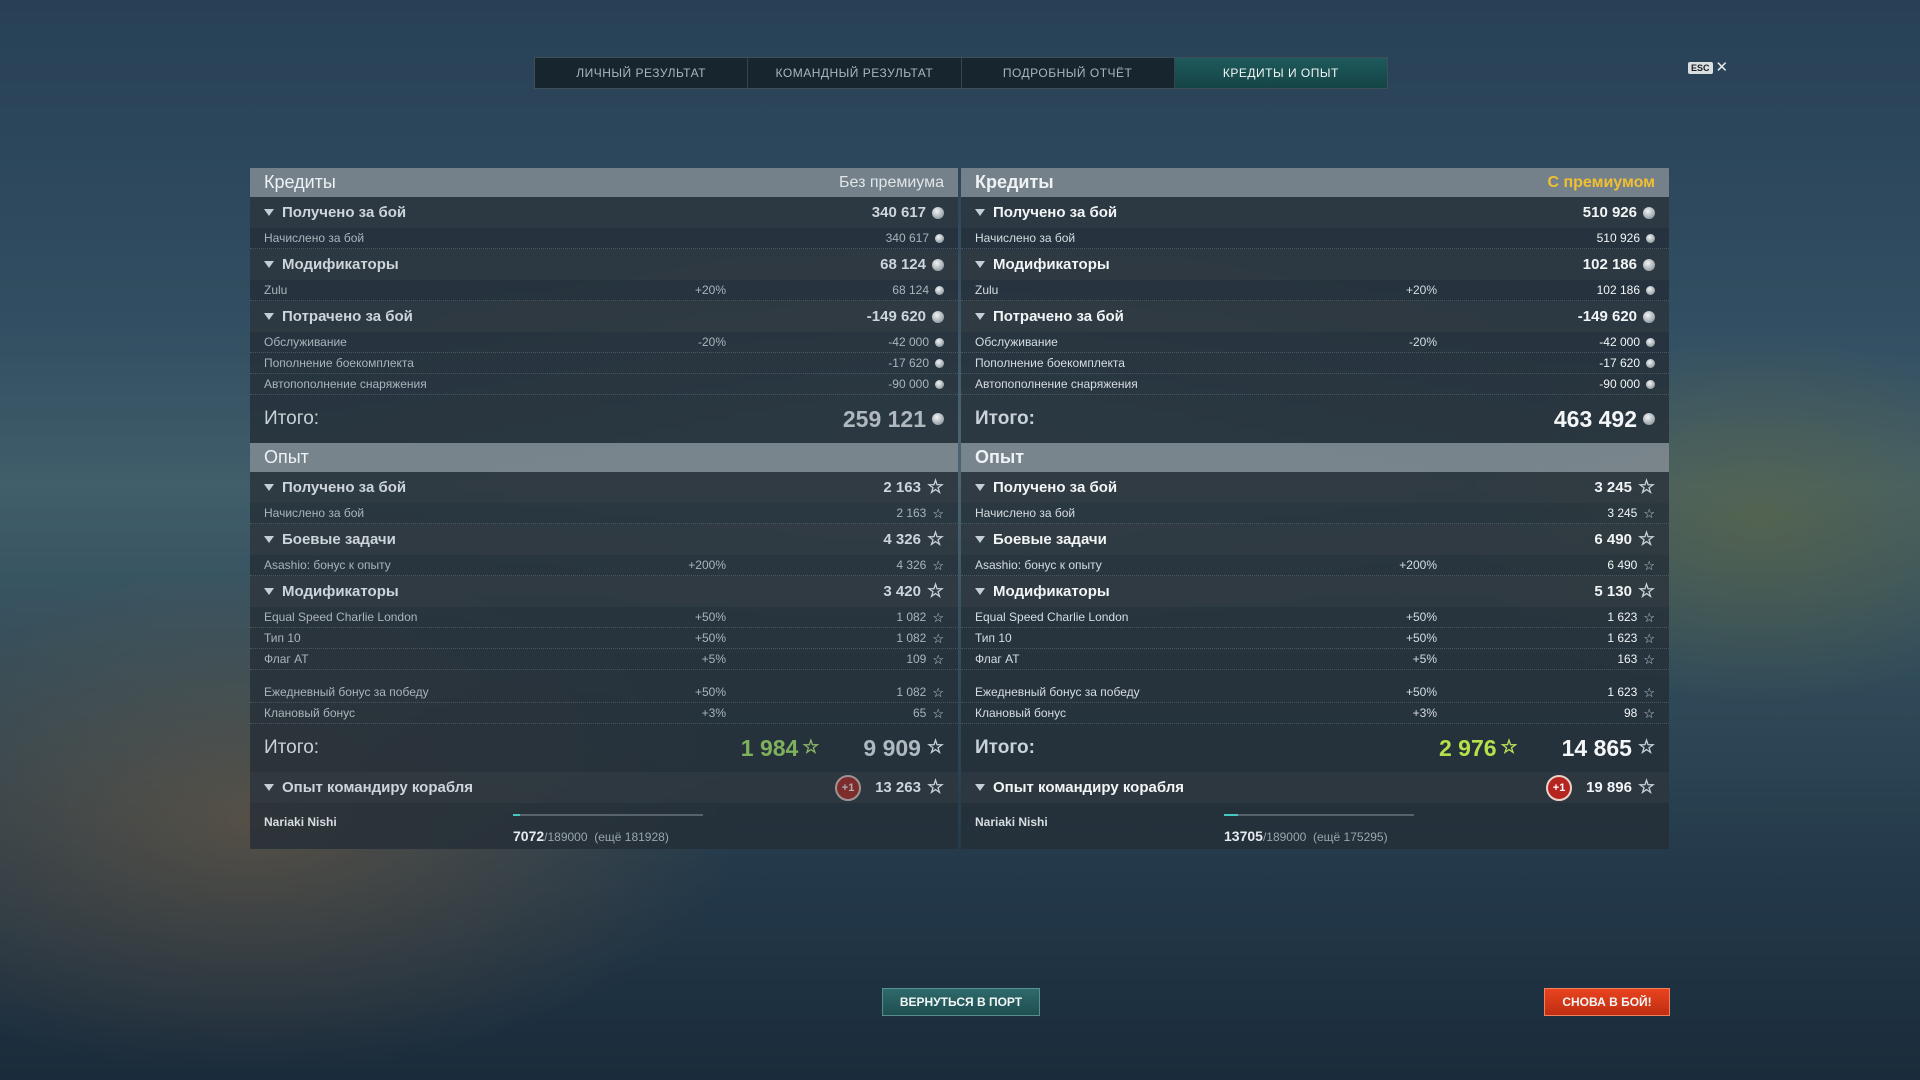 The image size is (1920, 1080). I want to click on item-value: 4 326, so click(911, 565).